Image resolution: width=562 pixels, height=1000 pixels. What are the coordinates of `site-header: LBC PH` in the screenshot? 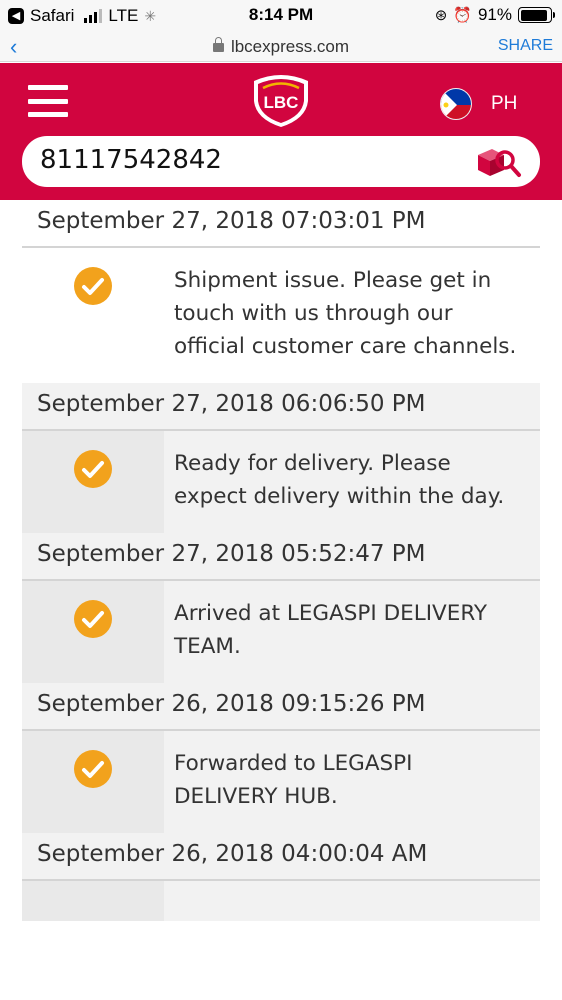 It's located at (281, 131).